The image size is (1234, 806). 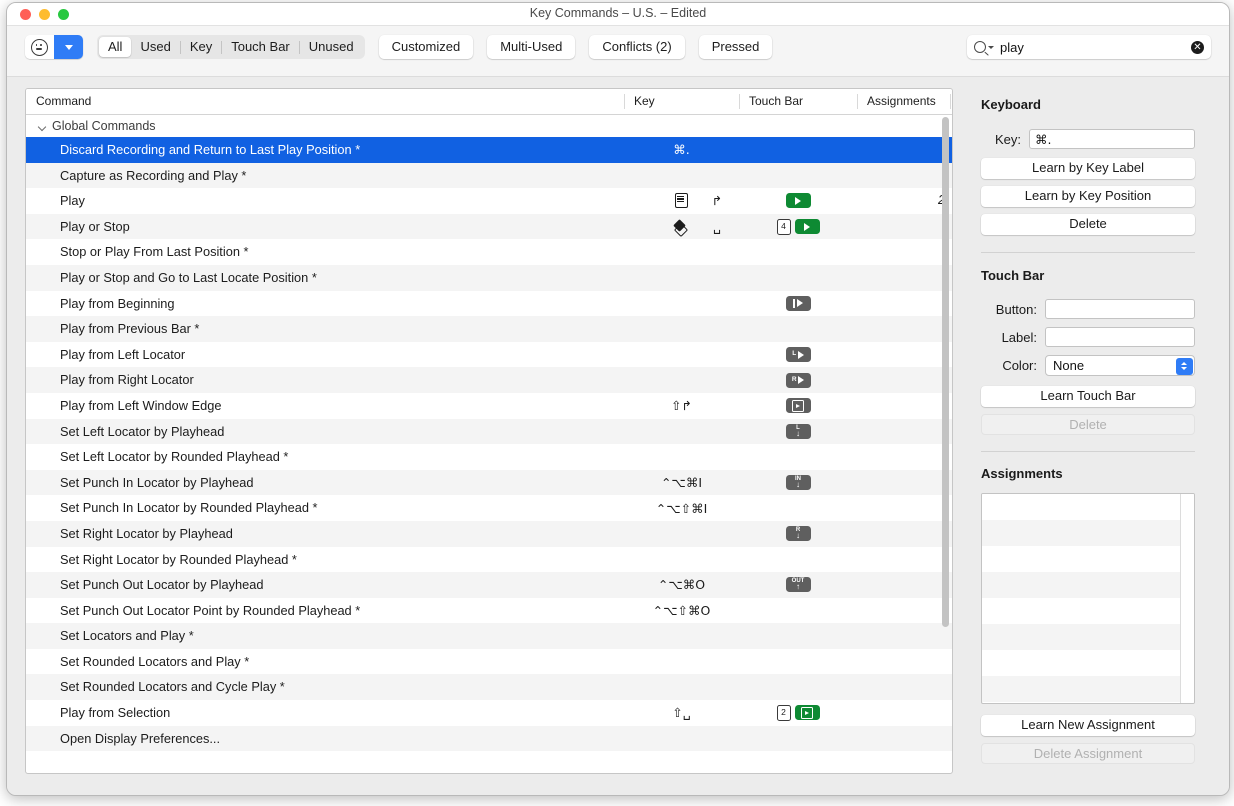 I want to click on filter-segmented-control: All Used Key Touch Bar Unused, so click(x=231, y=47).